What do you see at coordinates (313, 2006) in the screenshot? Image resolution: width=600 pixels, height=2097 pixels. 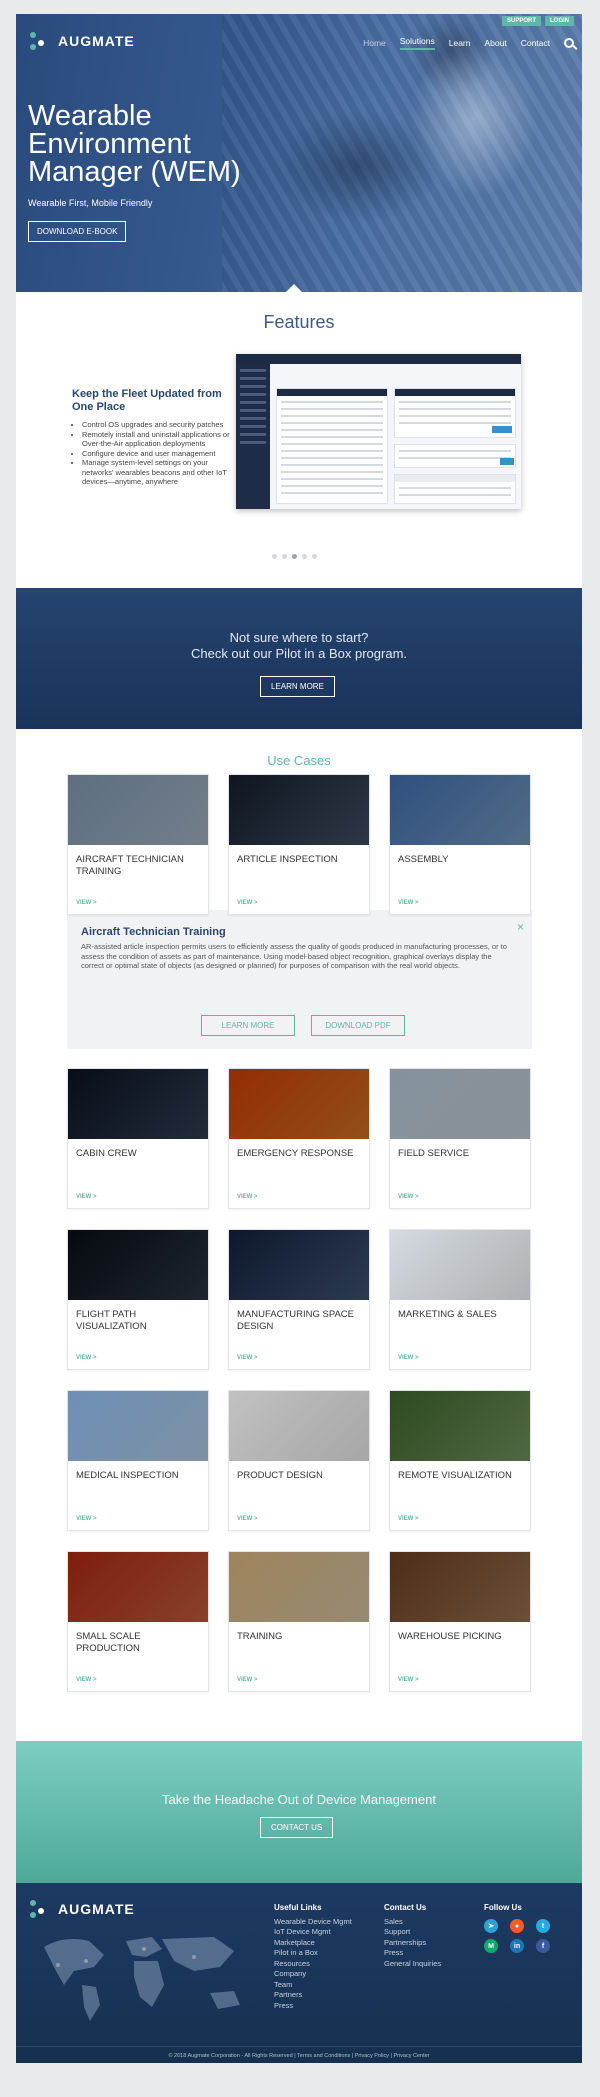 I see `footer-useful-link: Press` at bounding box center [313, 2006].